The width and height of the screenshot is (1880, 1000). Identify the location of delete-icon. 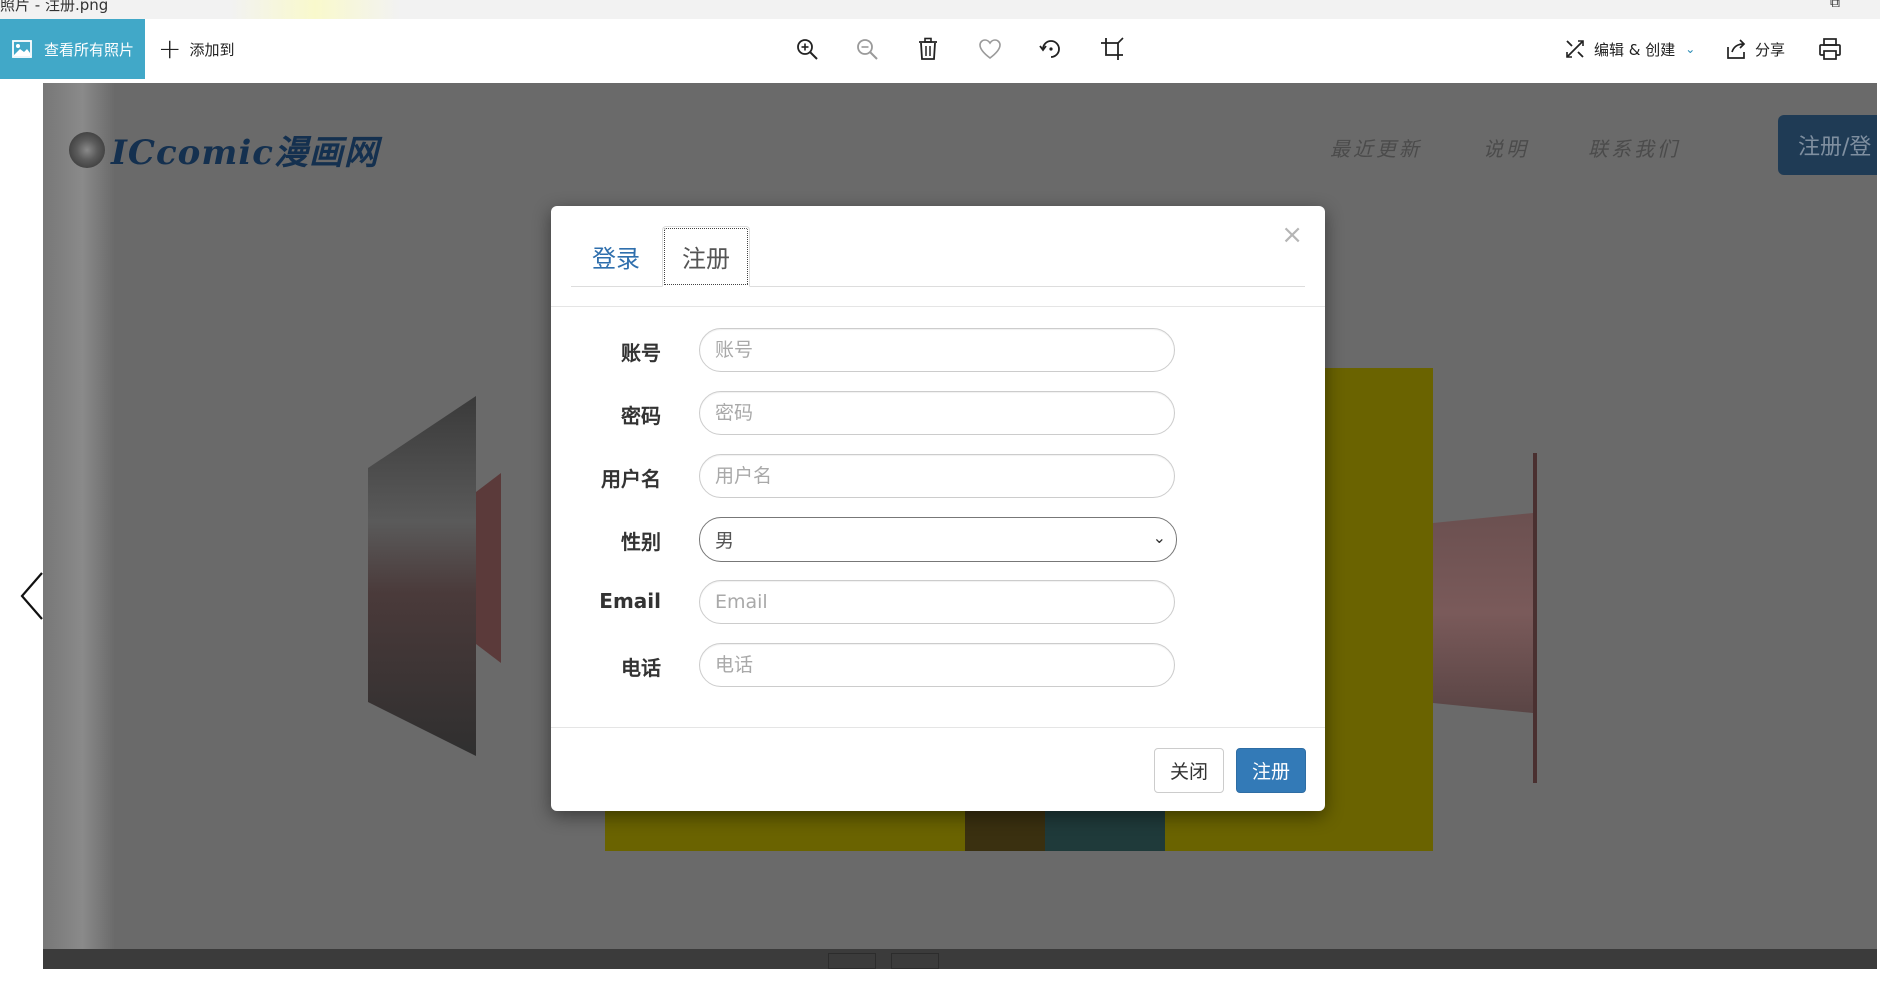
(928, 49).